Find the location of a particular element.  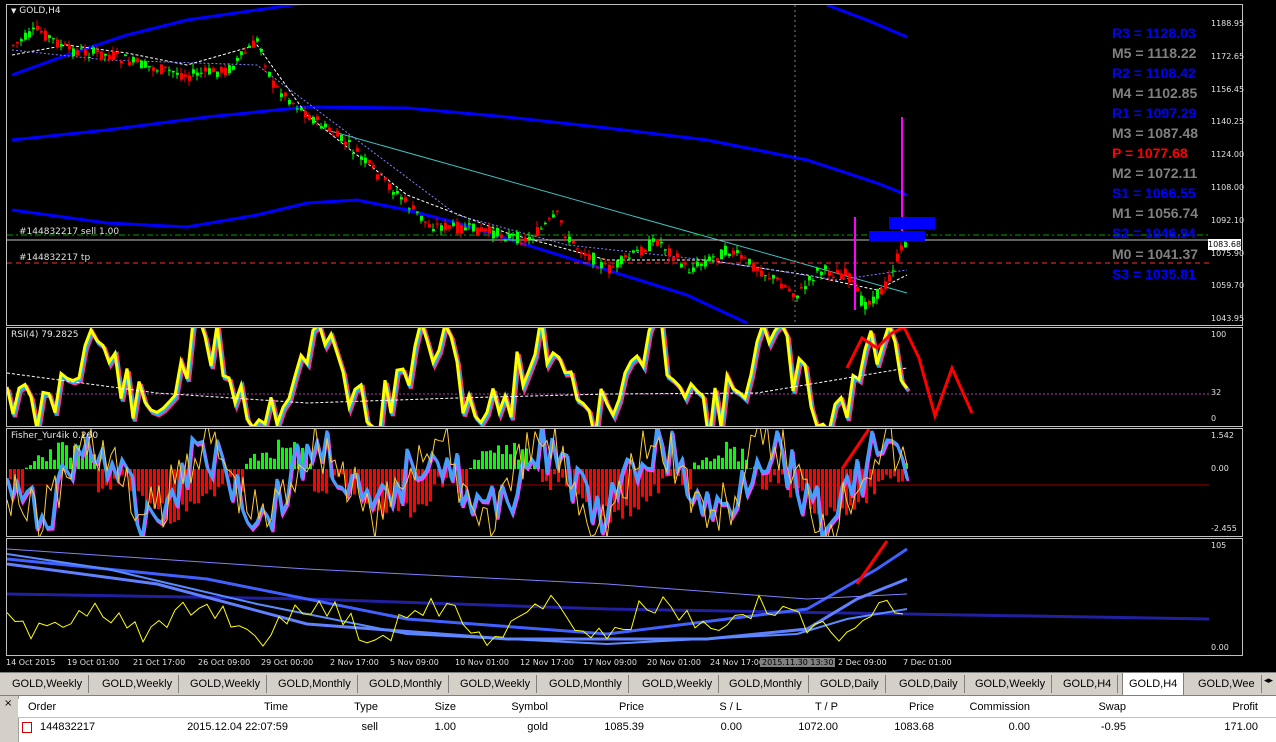

oscillator-axis: 105 0.00 is located at coordinates (1225, 597).